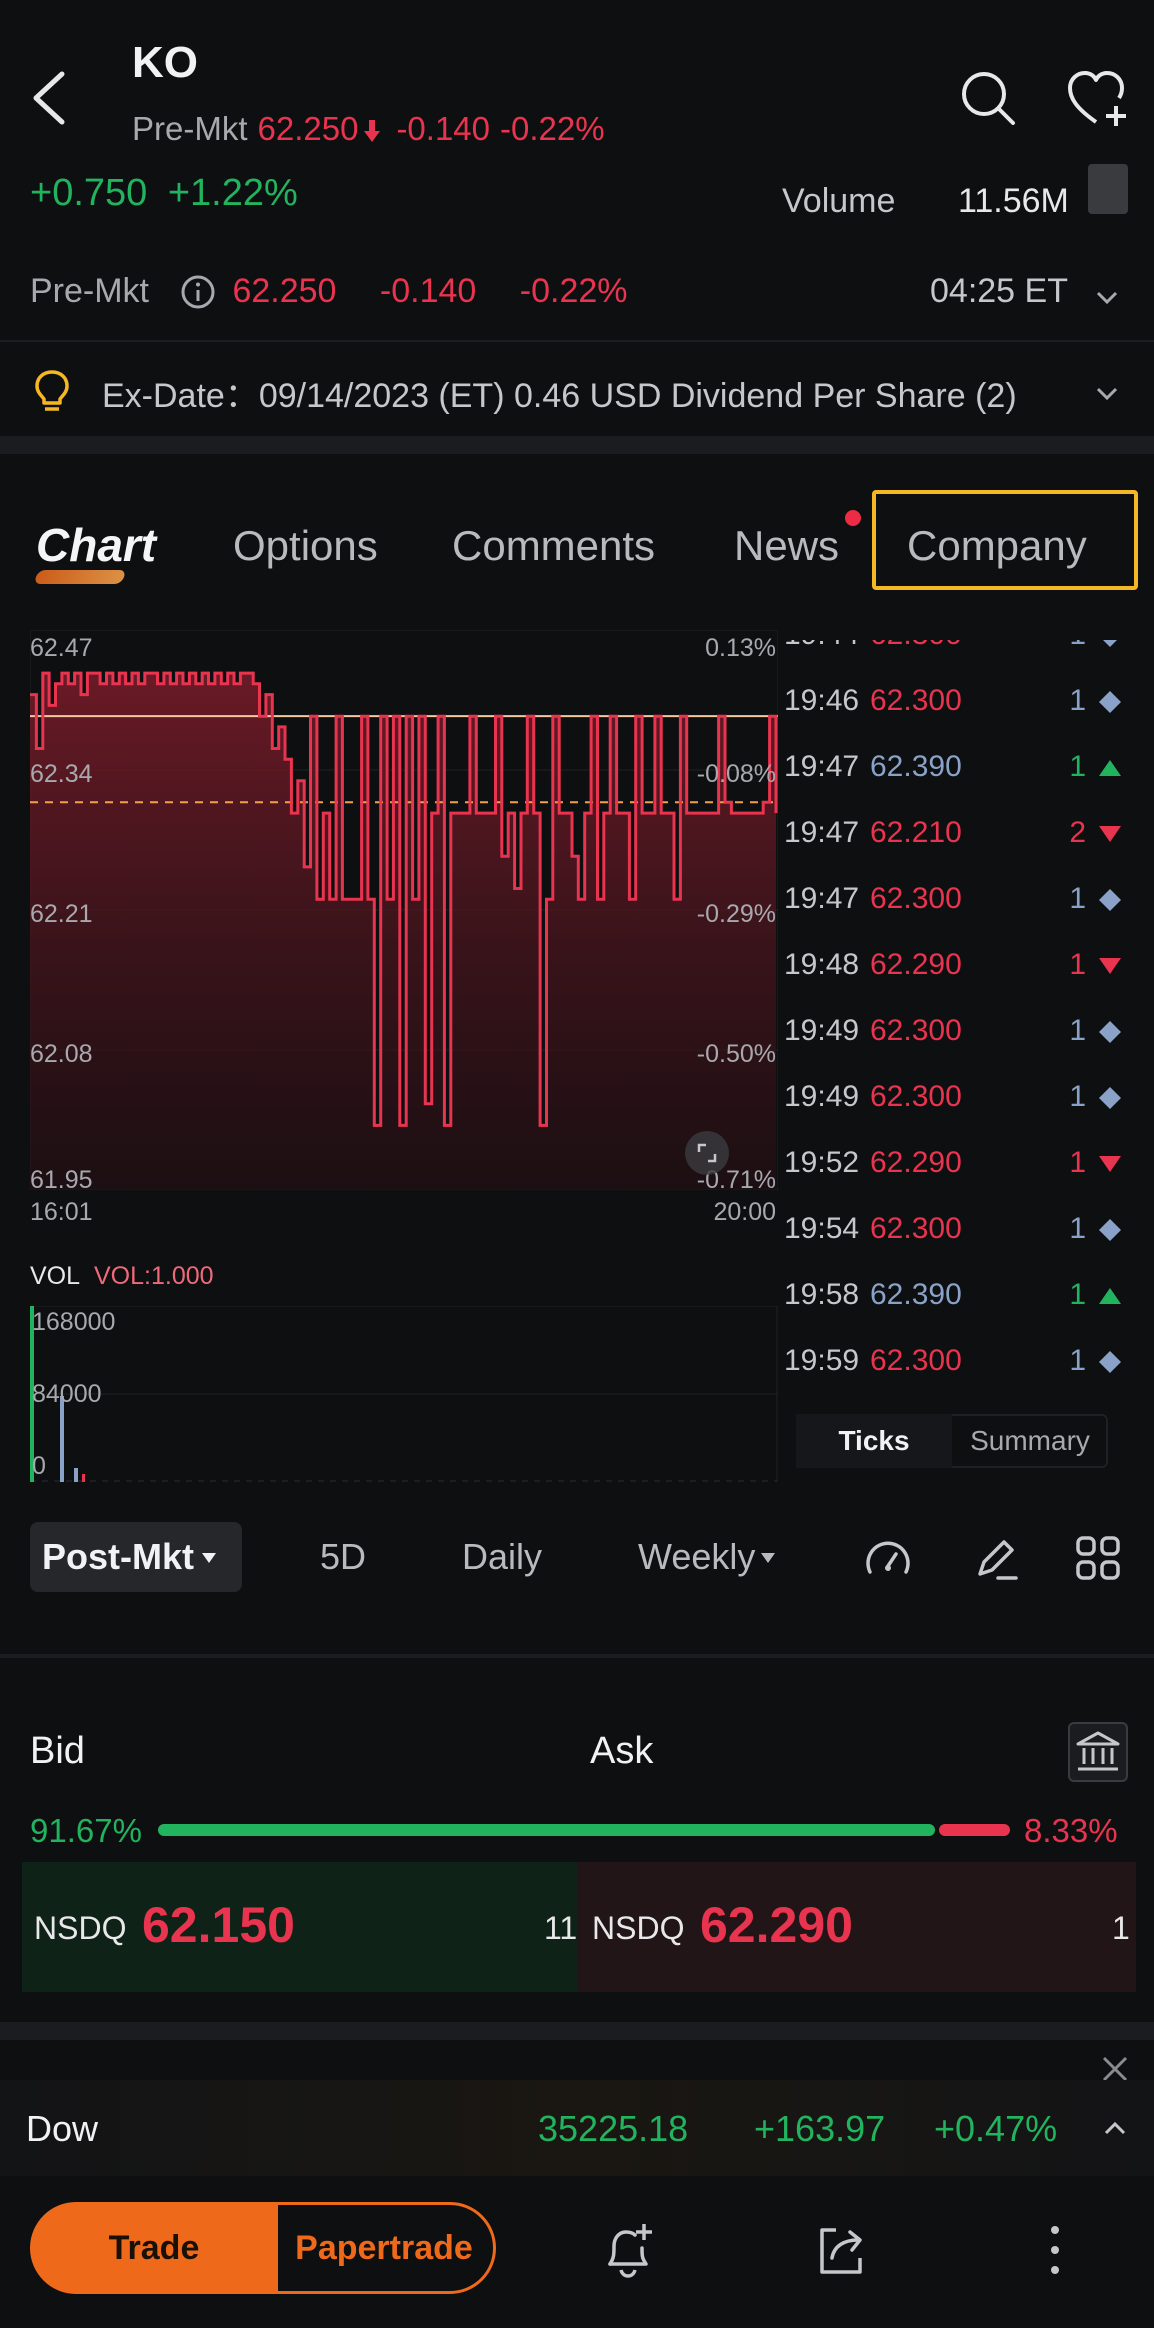 This screenshot has width=1154, height=2328. I want to click on index-change-pct: +0.47%, so click(996, 2128).